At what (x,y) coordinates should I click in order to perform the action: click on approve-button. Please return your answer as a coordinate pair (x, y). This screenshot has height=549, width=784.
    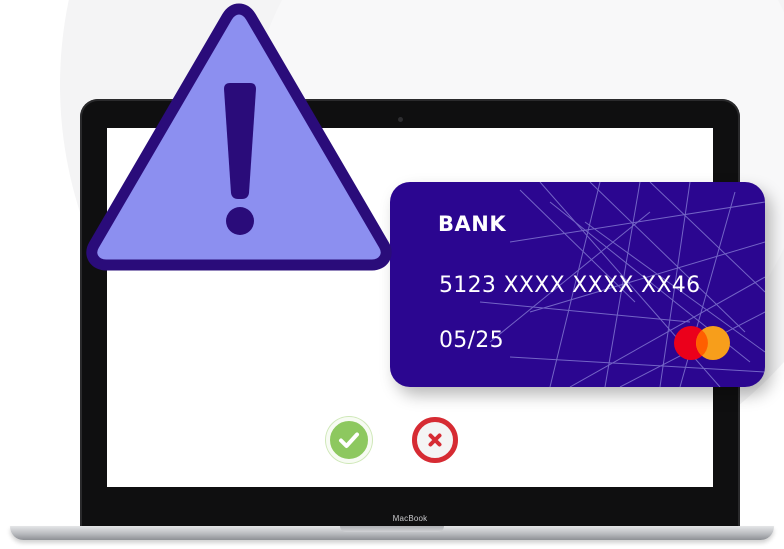
    Looking at the image, I should click on (349, 440).